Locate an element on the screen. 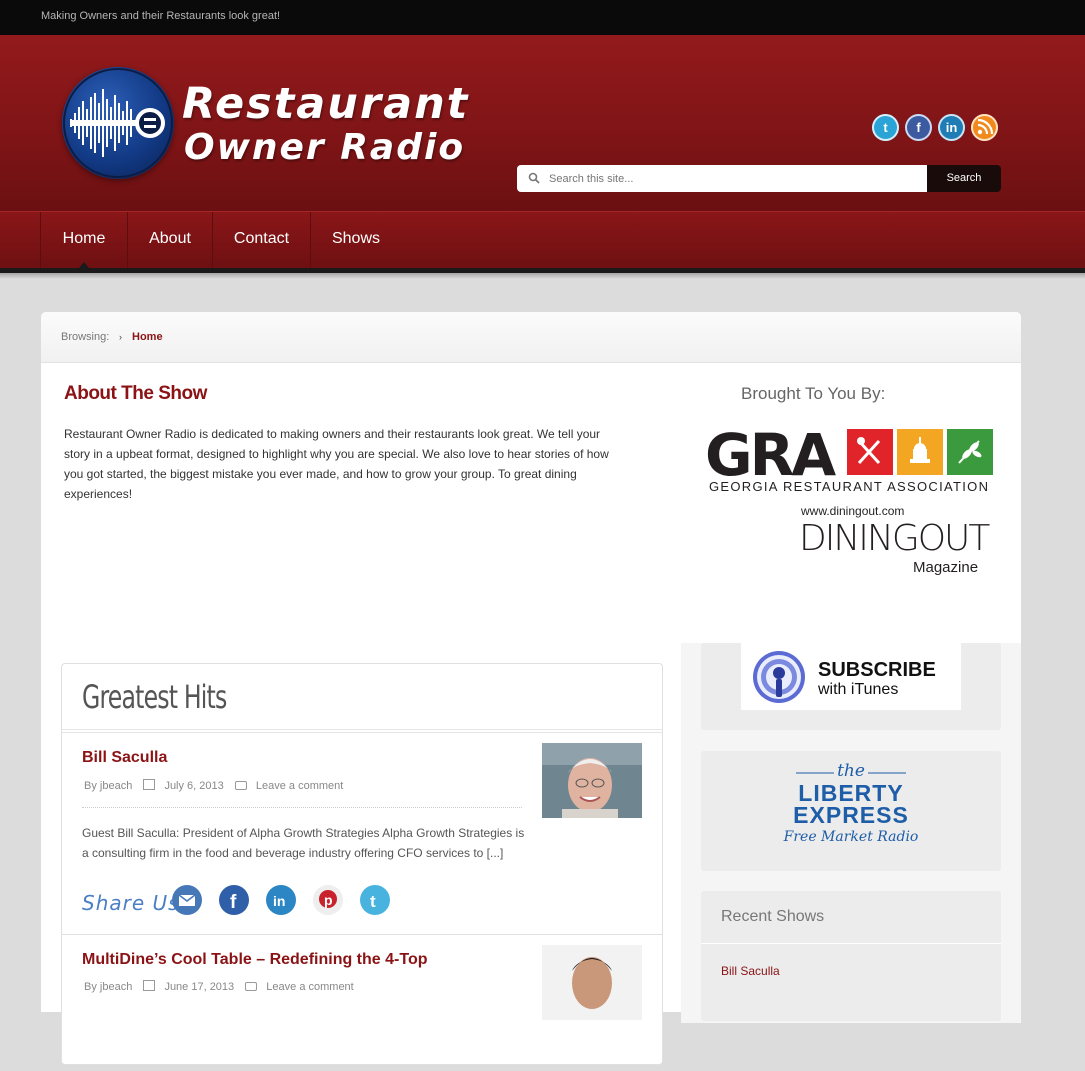  share-row: Share Us! f in p t is located at coordinates (362, 903).